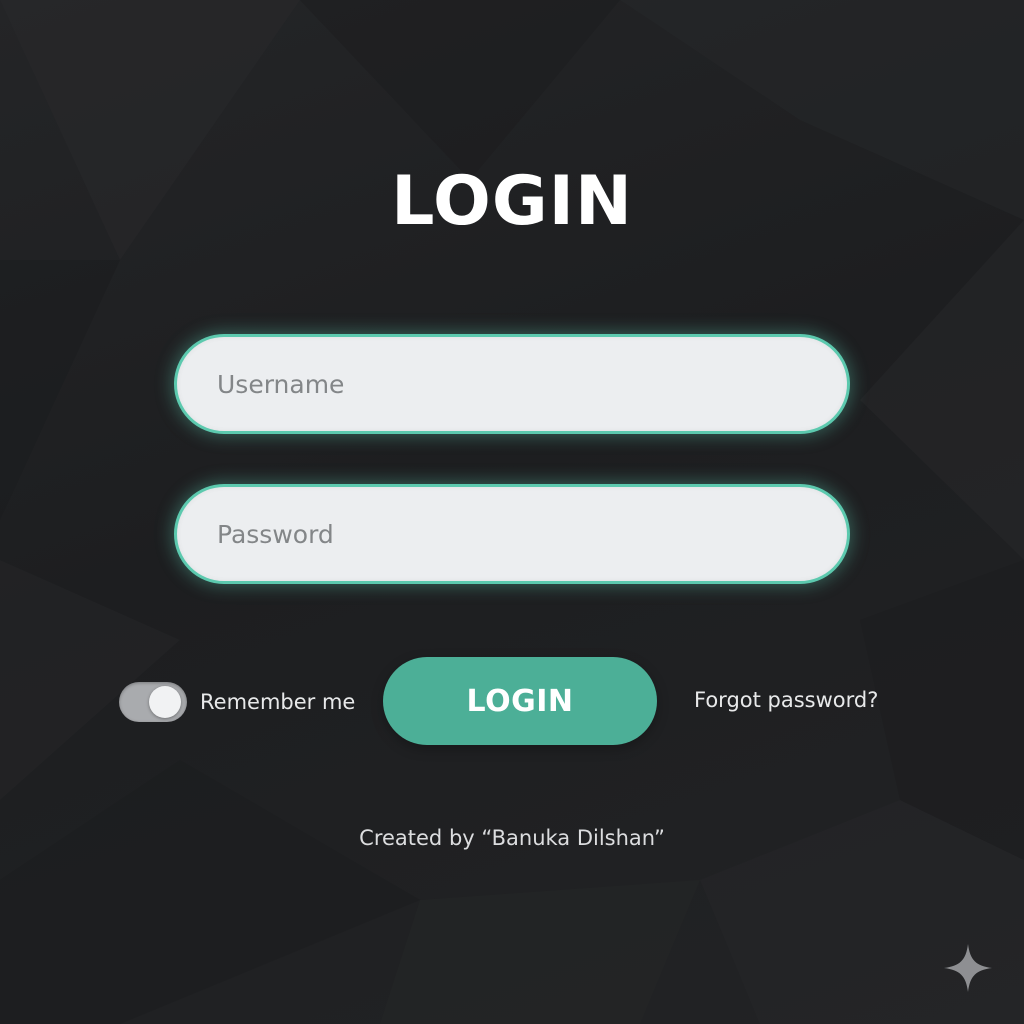 The image size is (1024, 1024). Describe the element at coordinates (512, 838) in the screenshot. I see `credit-text: Created by “Banuka Dilshan”` at that location.